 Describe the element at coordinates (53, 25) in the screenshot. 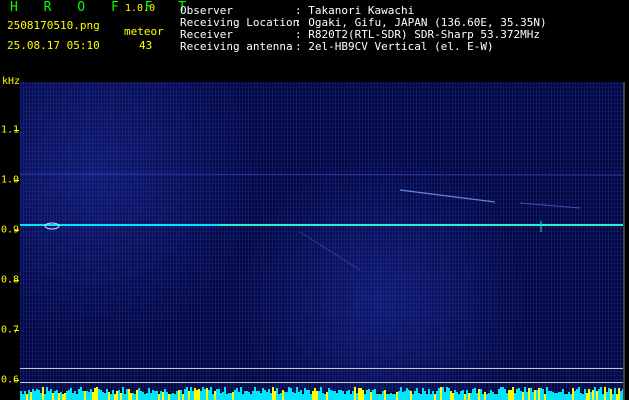

I see `image-filename: 2508170510.png` at that location.